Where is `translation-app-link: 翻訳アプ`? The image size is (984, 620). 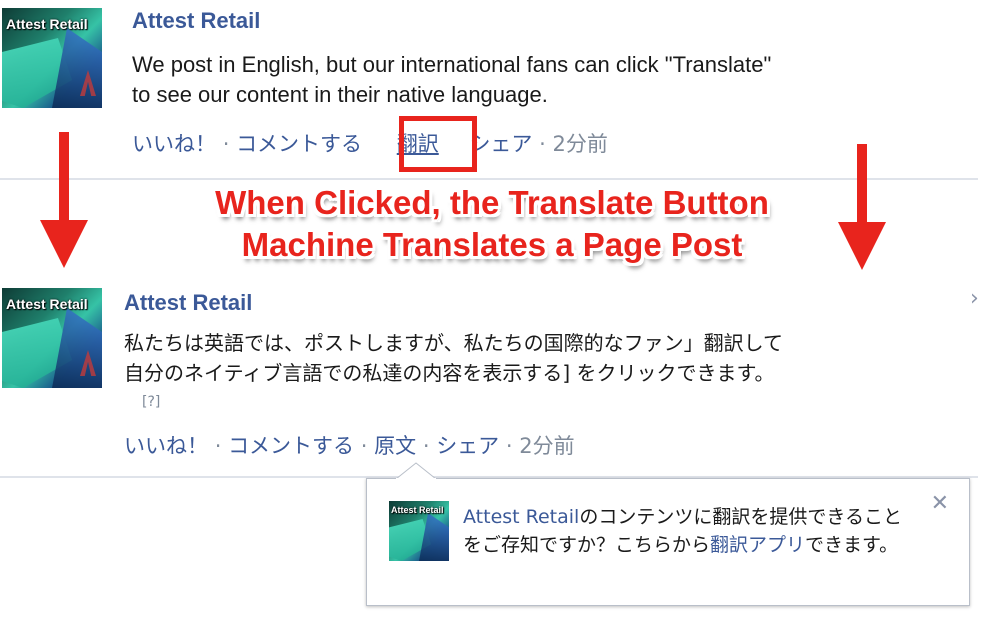 translation-app-link: 翻訳アプ is located at coordinates (748, 545).